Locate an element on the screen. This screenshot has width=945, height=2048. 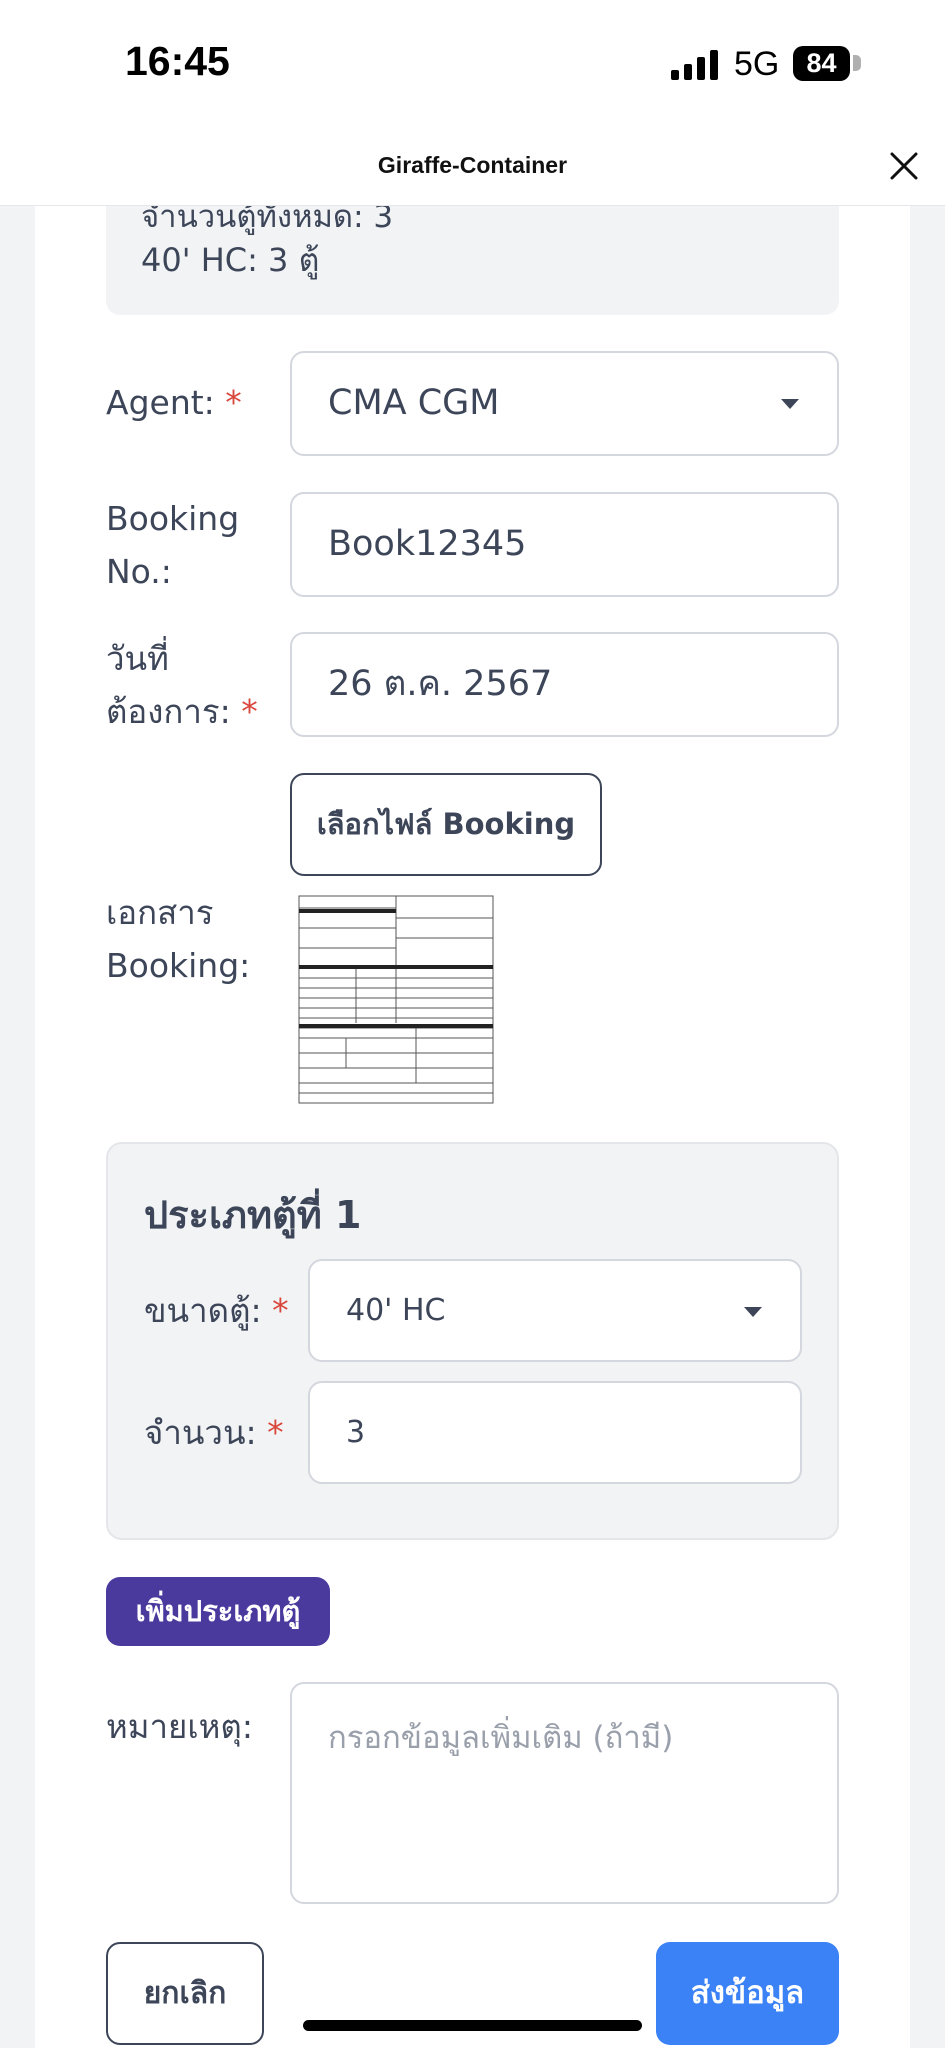
agent-label: Agent: * is located at coordinates (174, 402).